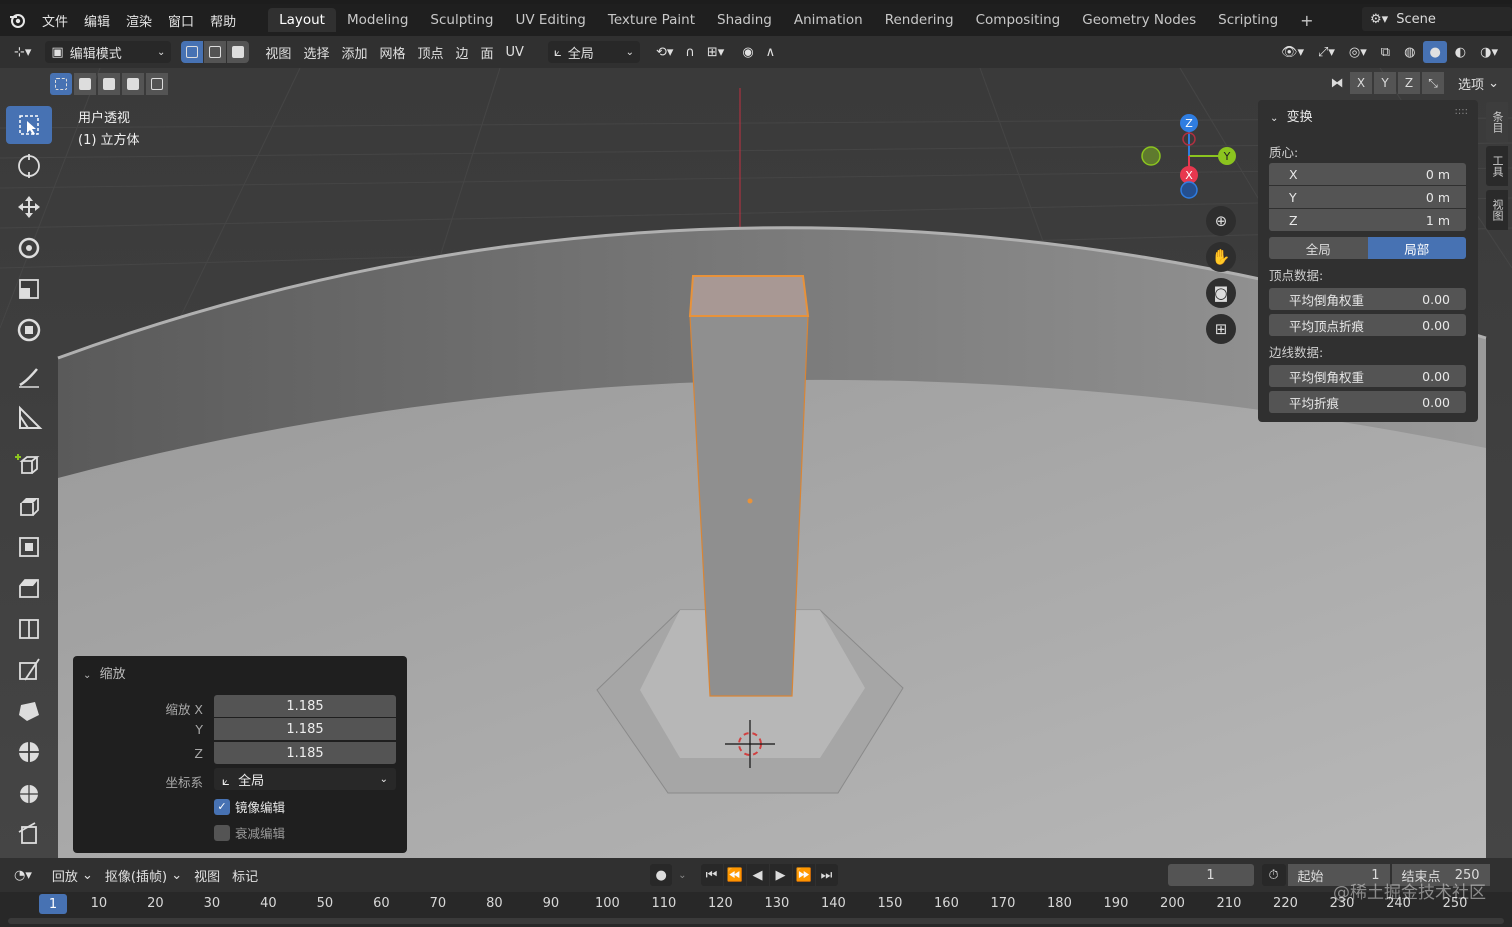  I want to click on solid-shading-icon: ●, so click(1435, 52).